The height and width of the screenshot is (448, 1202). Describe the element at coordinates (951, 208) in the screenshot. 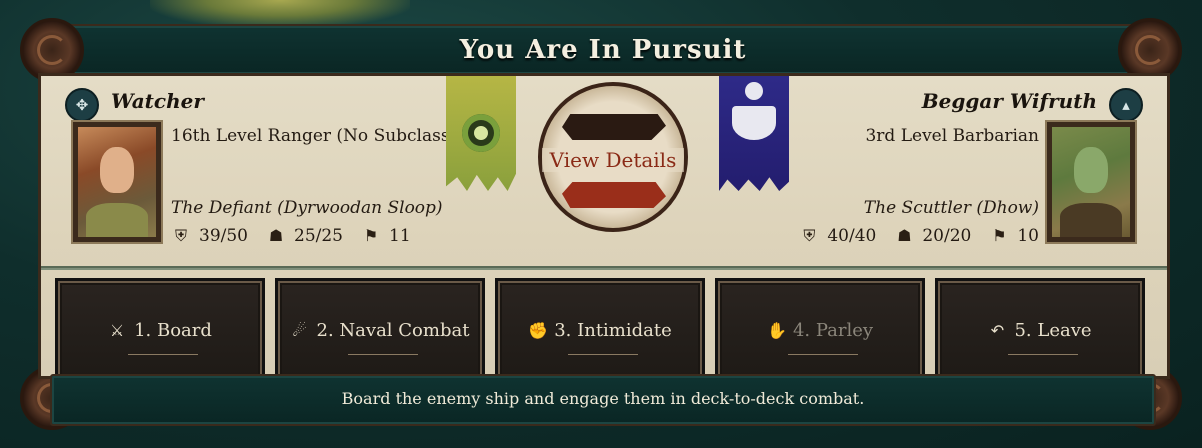

I see `enemy-ship: The Scuttler (Dhow)` at that location.